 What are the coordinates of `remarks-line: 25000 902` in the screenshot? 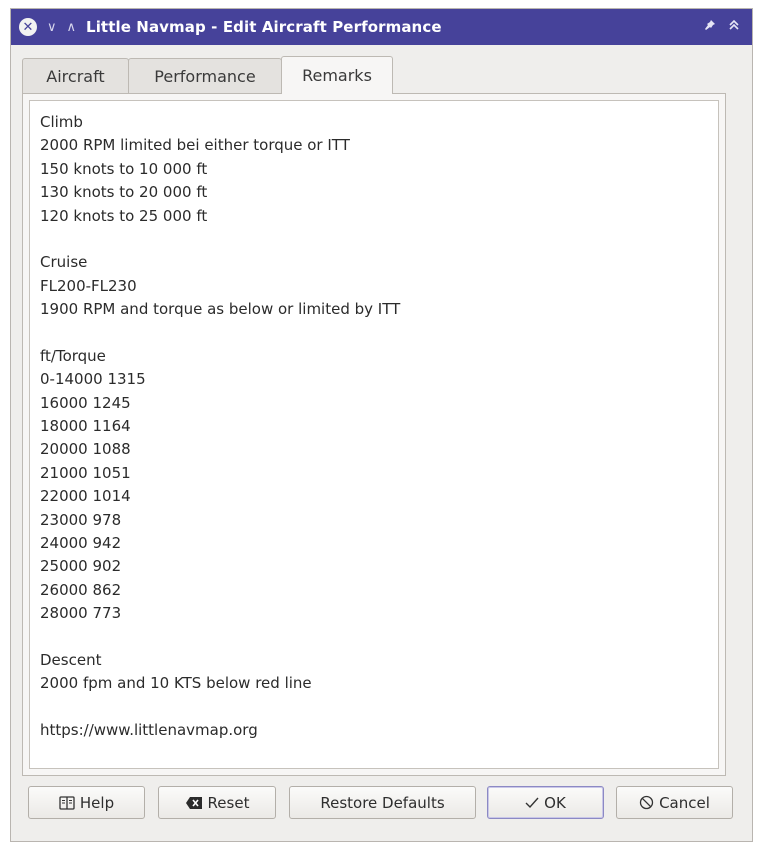 It's located at (81, 566).